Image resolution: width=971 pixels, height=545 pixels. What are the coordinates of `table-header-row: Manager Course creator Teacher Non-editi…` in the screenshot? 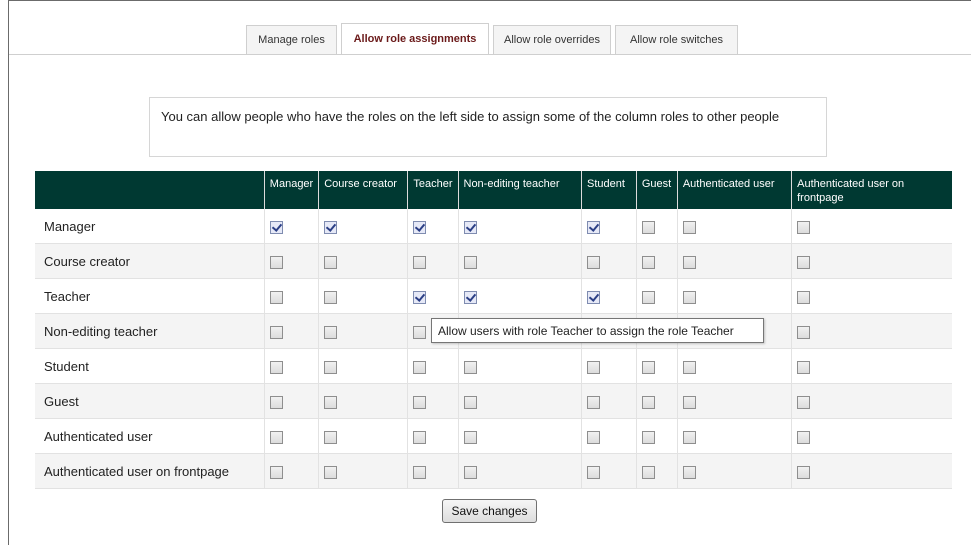 It's located at (493, 190).